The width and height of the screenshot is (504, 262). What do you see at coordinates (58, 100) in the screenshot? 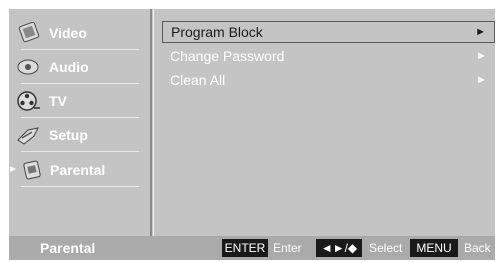
I see `sidebar-item-label: TV` at bounding box center [58, 100].